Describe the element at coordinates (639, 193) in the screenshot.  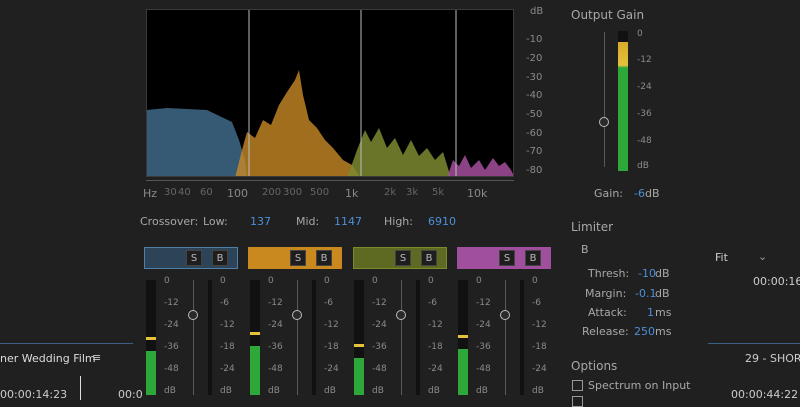
I see `output-gain-value: -6` at that location.